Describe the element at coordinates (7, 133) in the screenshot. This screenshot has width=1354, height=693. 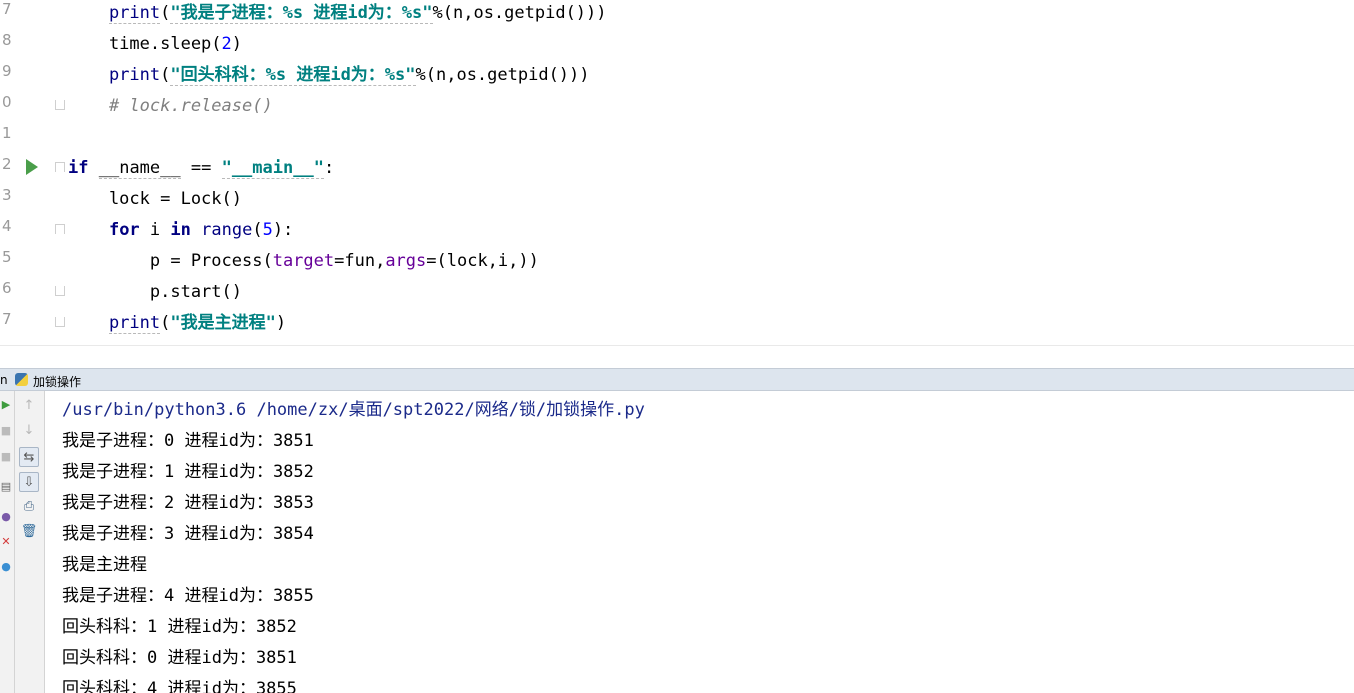
I see `line-number: 1` at that location.